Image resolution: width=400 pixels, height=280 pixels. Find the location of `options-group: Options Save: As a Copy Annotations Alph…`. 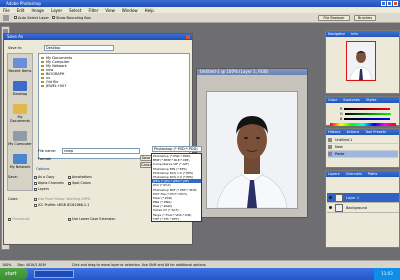

options-group: Options Save: As a Copy Annotations Alph… is located at coordinates (73, 205).